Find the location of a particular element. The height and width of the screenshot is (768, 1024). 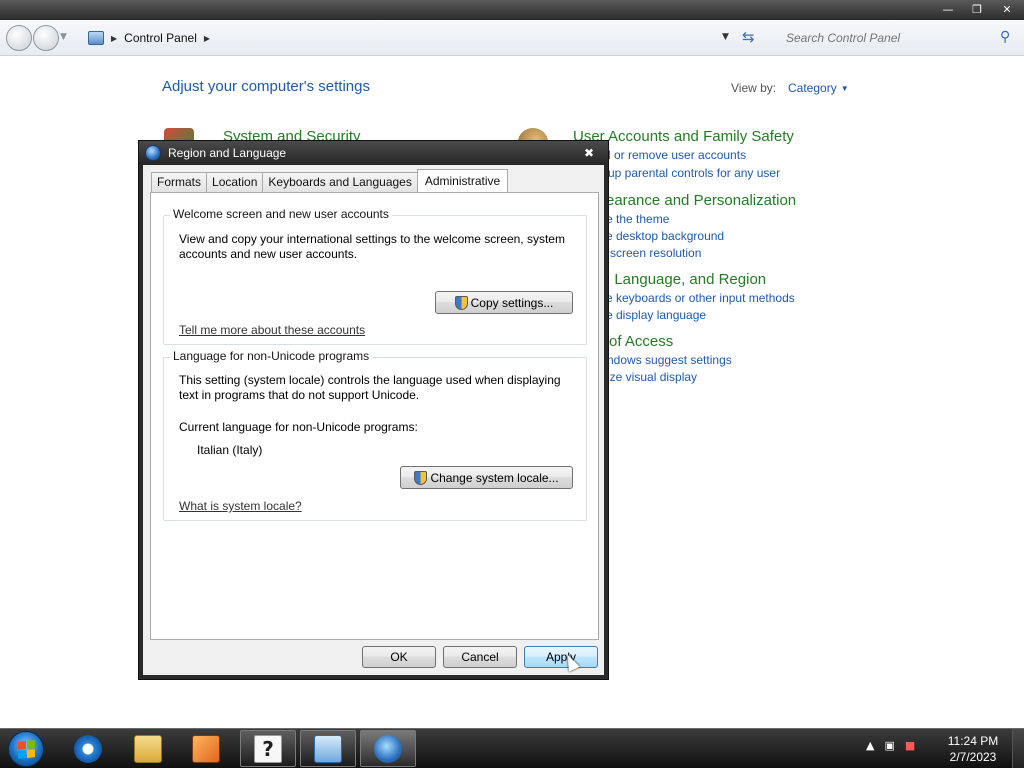

taskbar-control-panel is located at coordinates (328, 748).